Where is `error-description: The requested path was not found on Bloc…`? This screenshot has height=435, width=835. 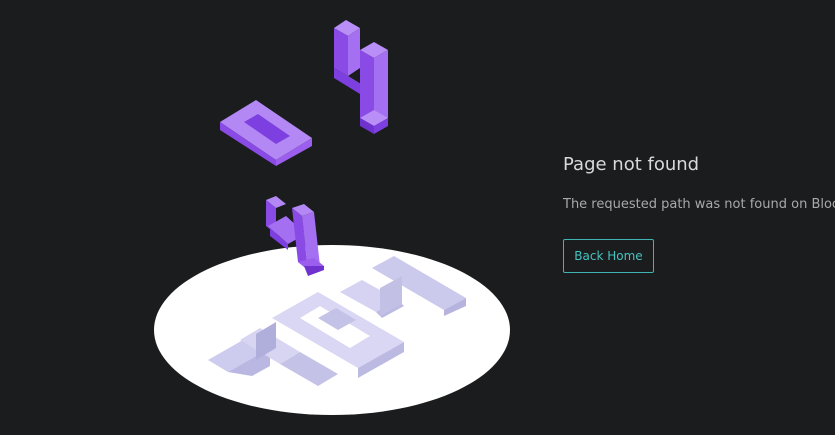
error-description: The requested path was not found on Bloc… is located at coordinates (699, 204).